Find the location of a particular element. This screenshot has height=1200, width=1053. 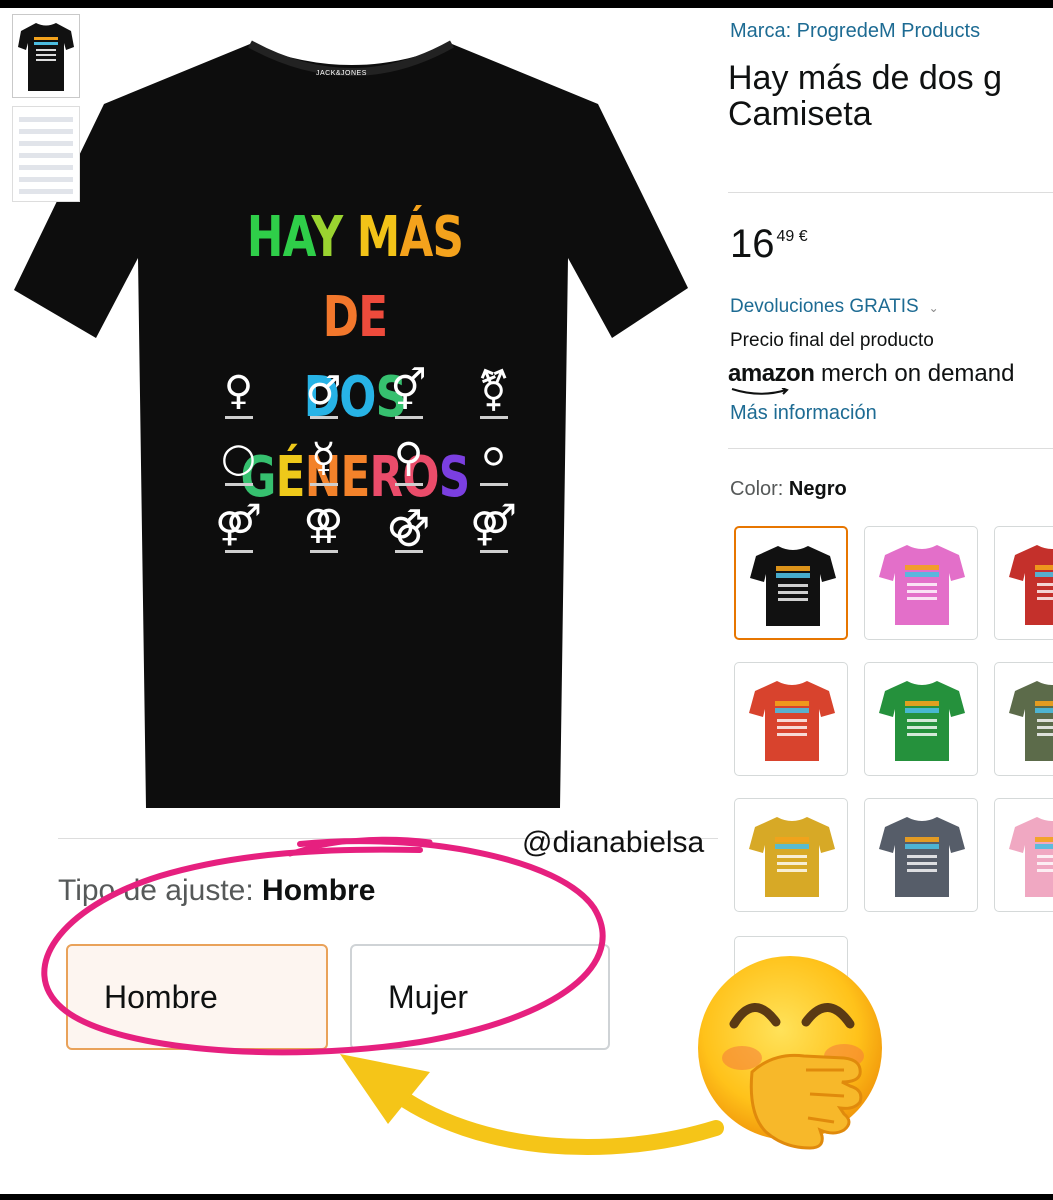

gender-symbol: ☿ is located at coordinates (323, 460).